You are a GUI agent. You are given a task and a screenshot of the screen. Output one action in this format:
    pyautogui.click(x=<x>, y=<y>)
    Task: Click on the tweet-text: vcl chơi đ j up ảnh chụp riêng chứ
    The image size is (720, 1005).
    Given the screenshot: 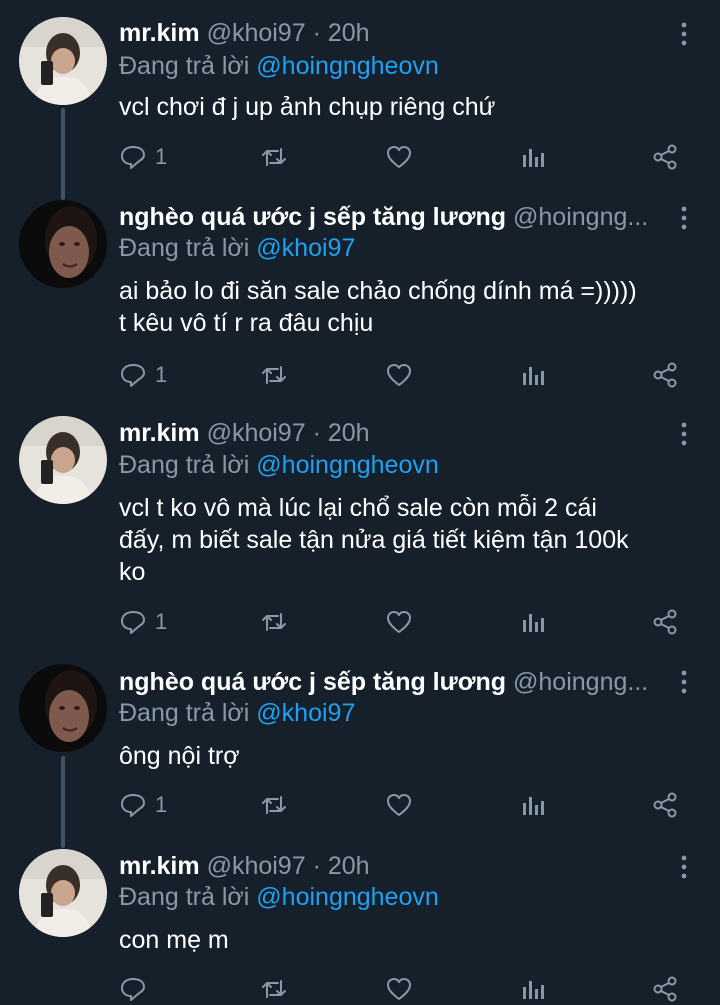 What is the action you would take?
    pyautogui.click(x=404, y=107)
    